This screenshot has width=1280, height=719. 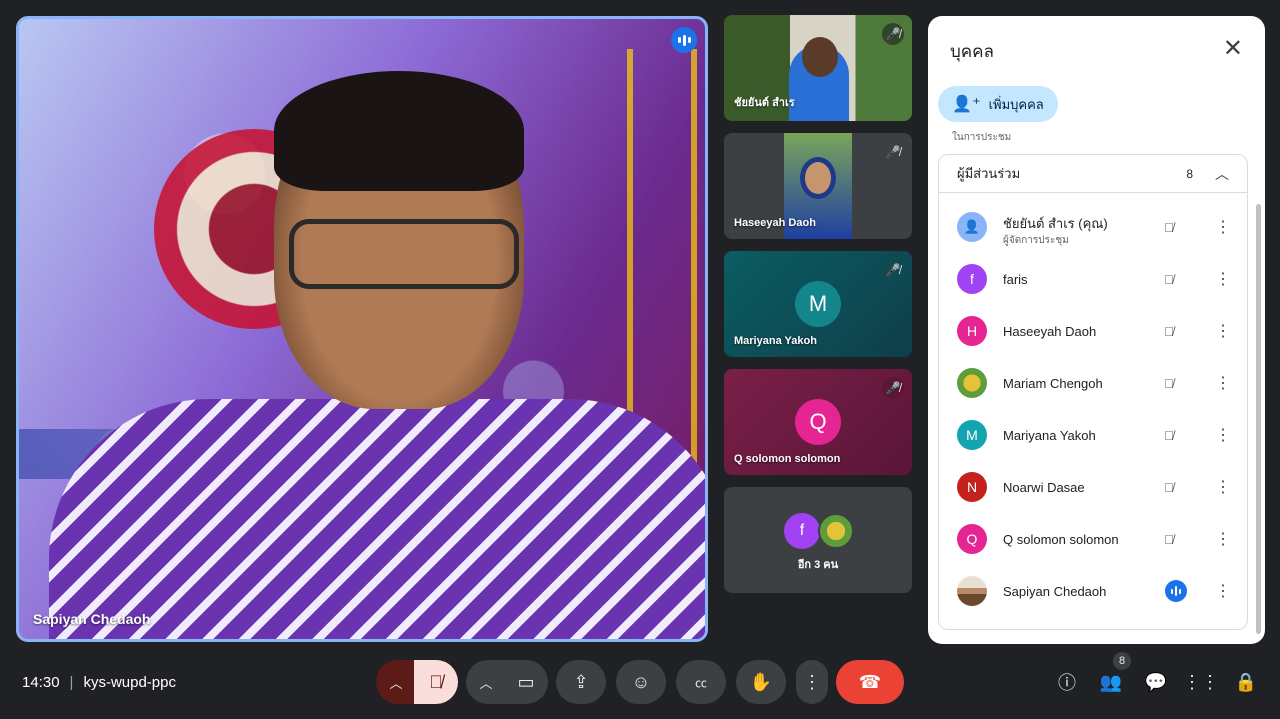 What do you see at coordinates (1156, 682) in the screenshot?
I see `chat-icon: 💬` at bounding box center [1156, 682].